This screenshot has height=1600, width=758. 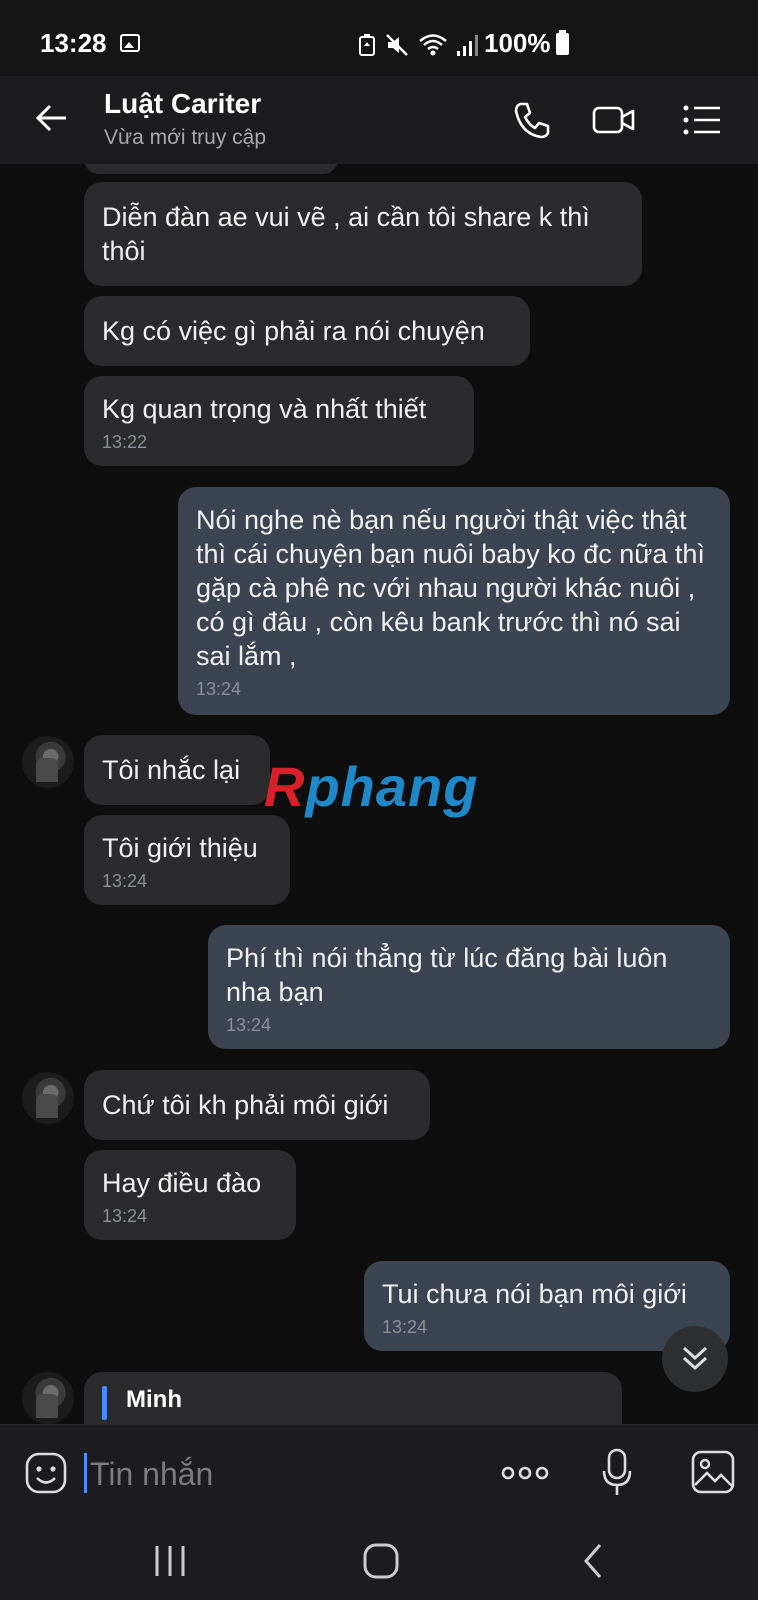 I want to click on scroll-down-chevrons-icon, so click(x=695, y=1358).